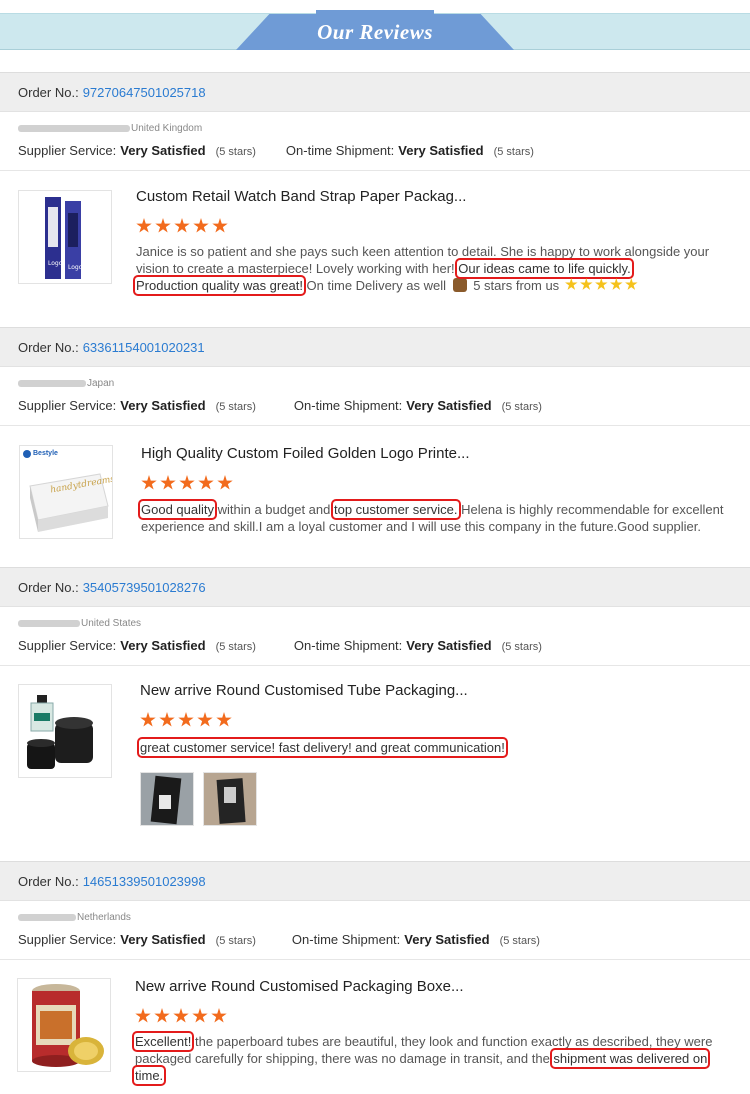 This screenshot has height=1094, width=750. What do you see at coordinates (177, 509) in the screenshot?
I see `review-highlight: Good quality` at bounding box center [177, 509].